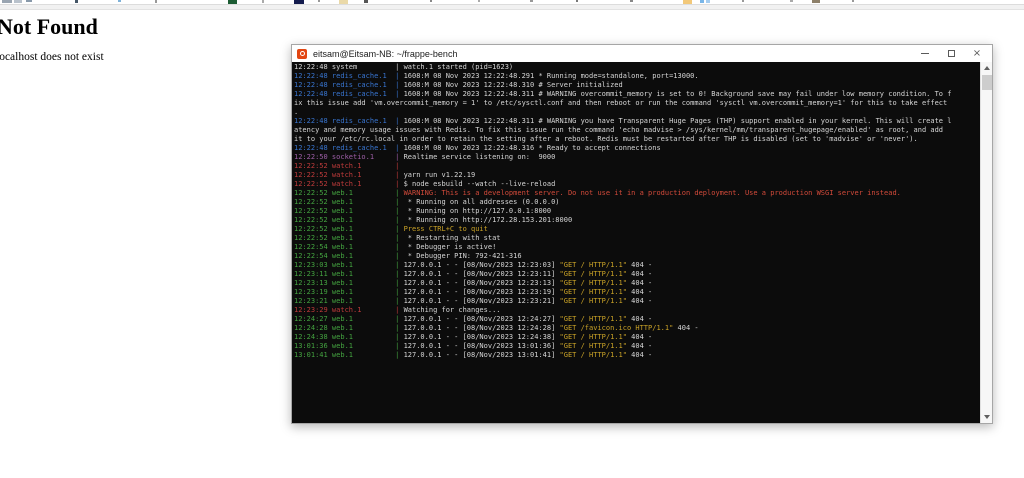  I want to click on arrow-down-icon, so click(987, 417).